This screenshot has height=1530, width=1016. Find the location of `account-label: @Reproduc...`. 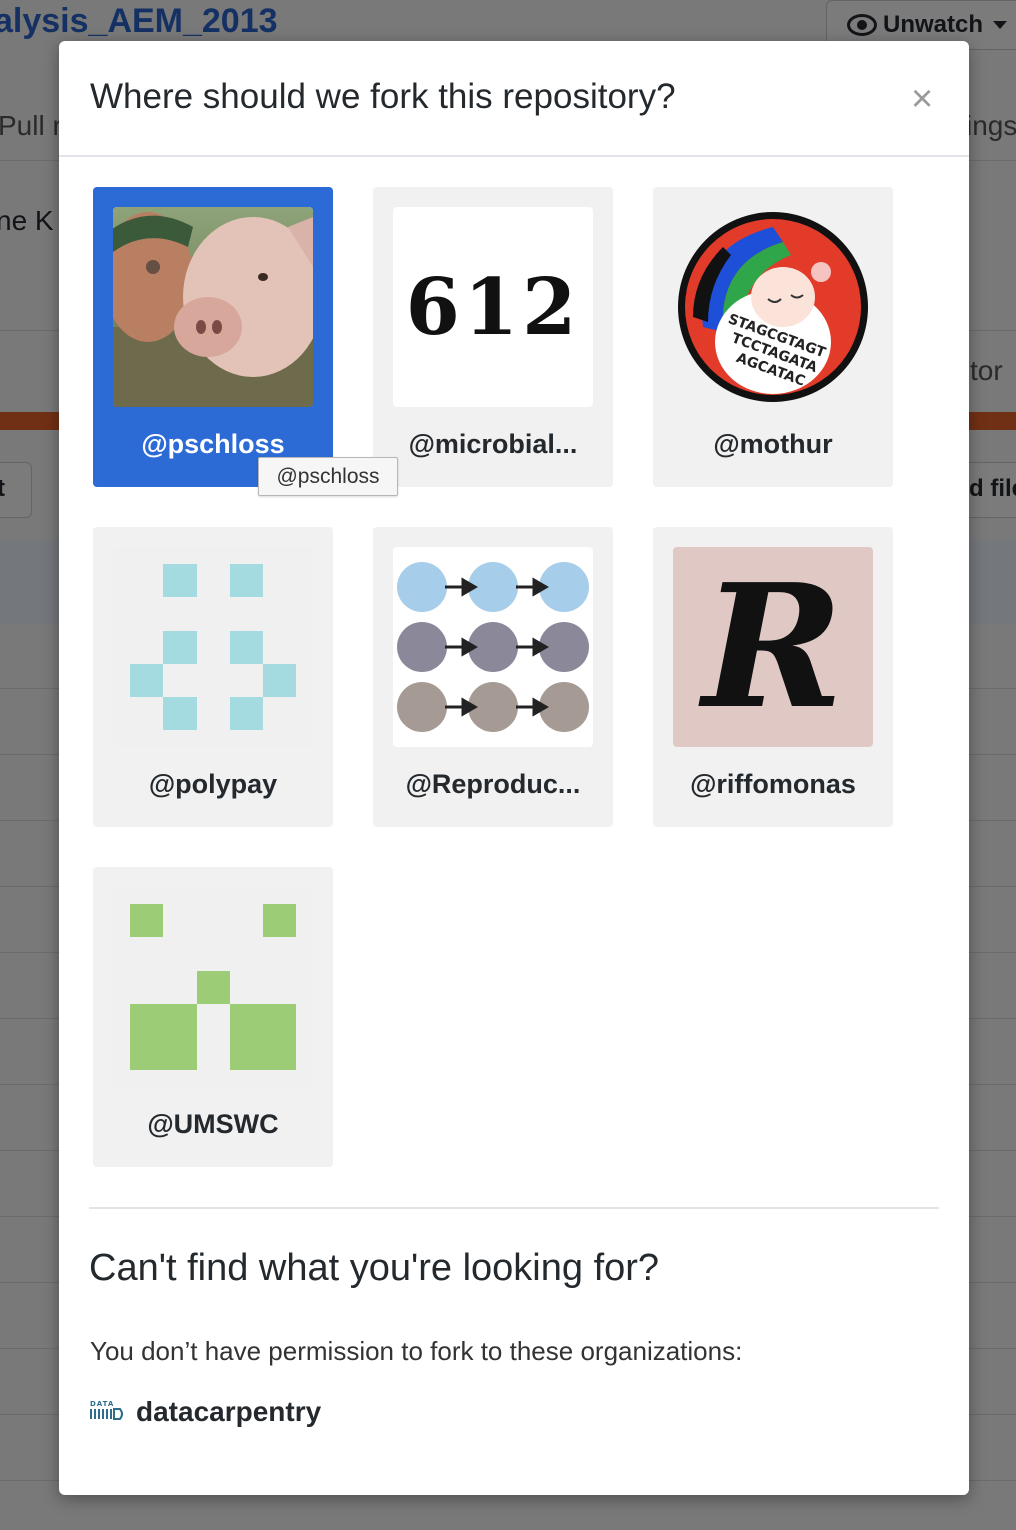

account-label: @Reproduc... is located at coordinates (493, 784).